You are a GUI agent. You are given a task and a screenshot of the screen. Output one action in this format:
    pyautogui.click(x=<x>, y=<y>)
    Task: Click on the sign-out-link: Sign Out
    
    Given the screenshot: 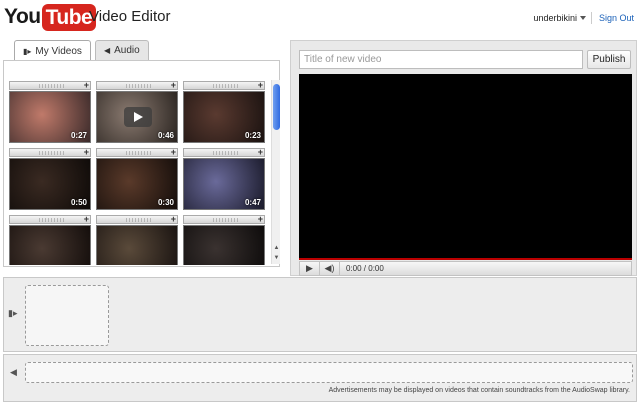 What is the action you would take?
    pyautogui.click(x=616, y=18)
    